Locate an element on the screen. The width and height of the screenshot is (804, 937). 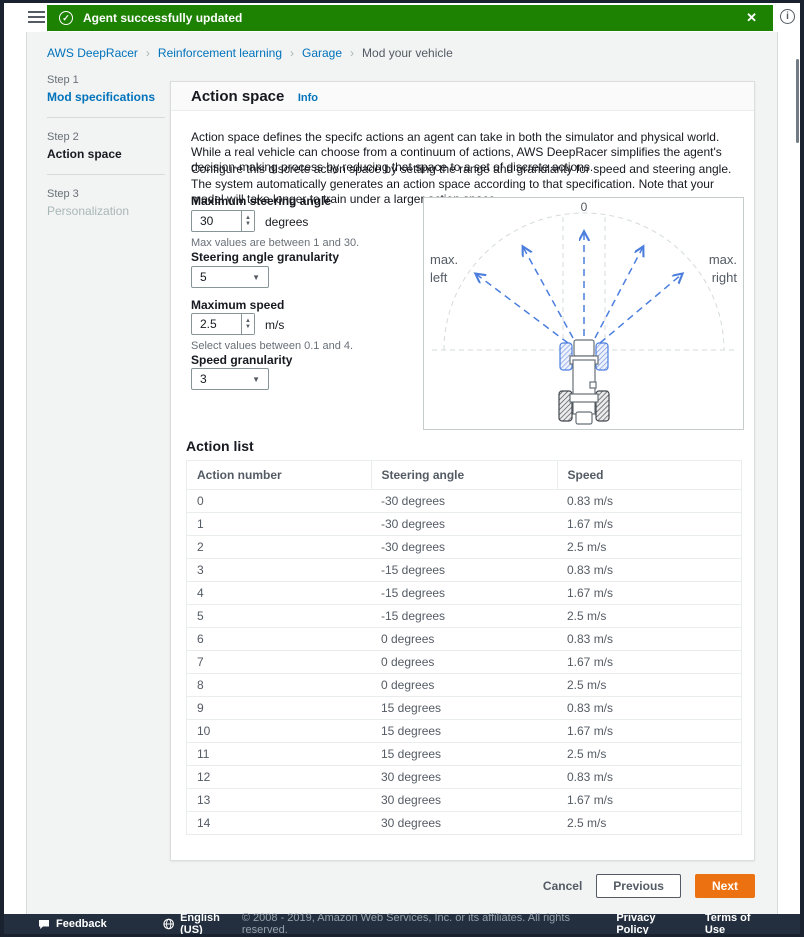
terms-of-use-link: Terms of Use is located at coordinates (737, 923).